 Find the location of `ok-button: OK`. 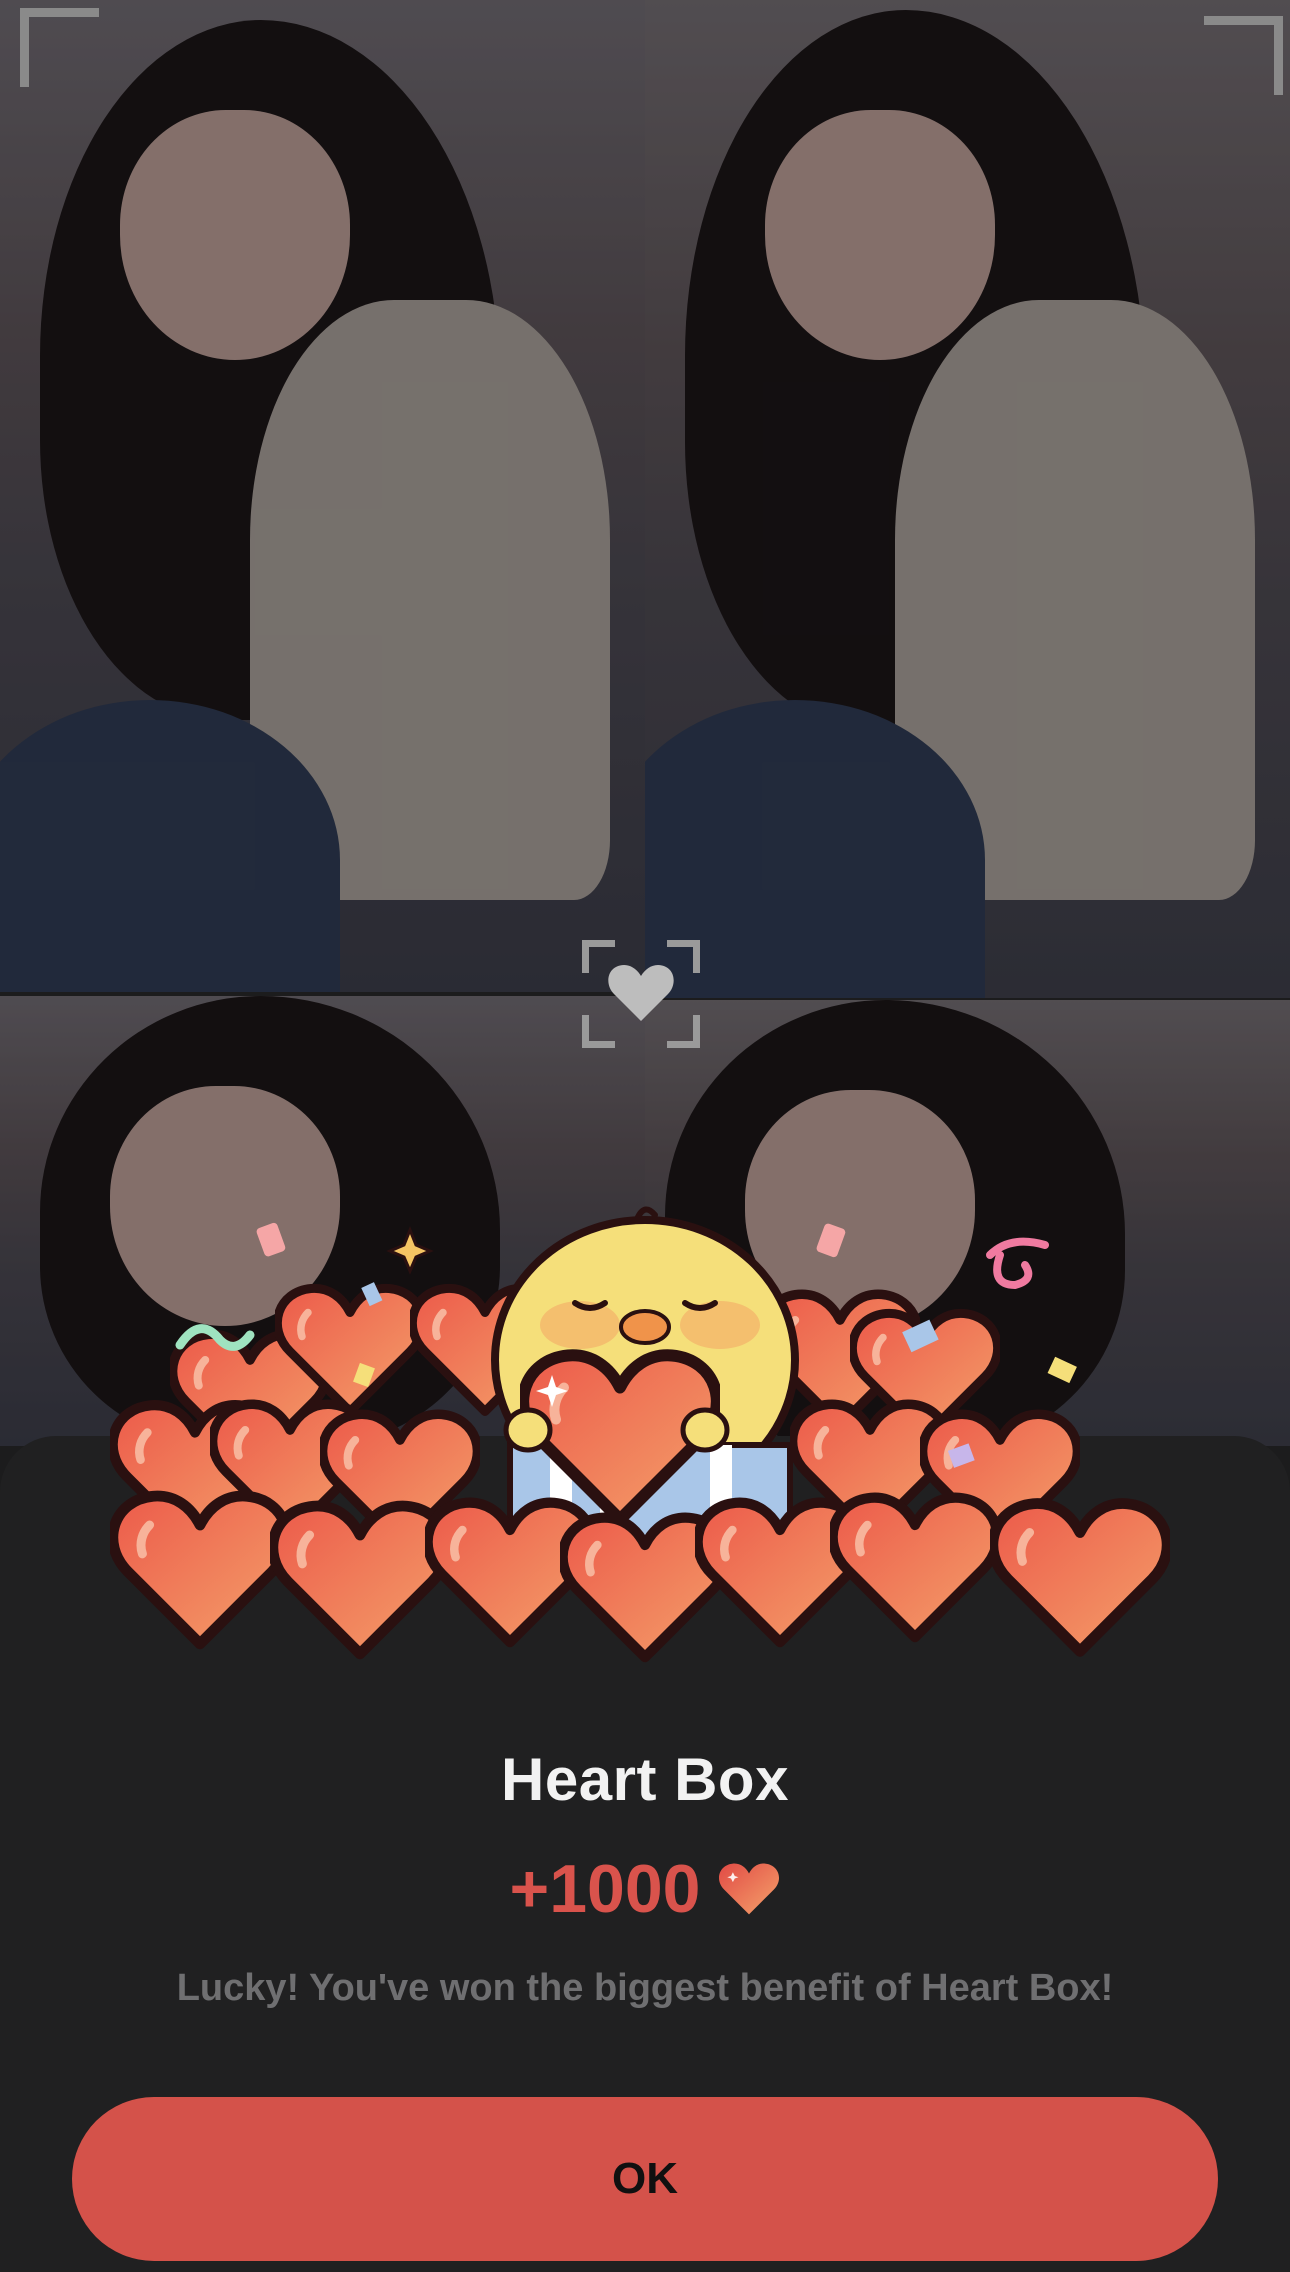

ok-button: OK is located at coordinates (645, 2179).